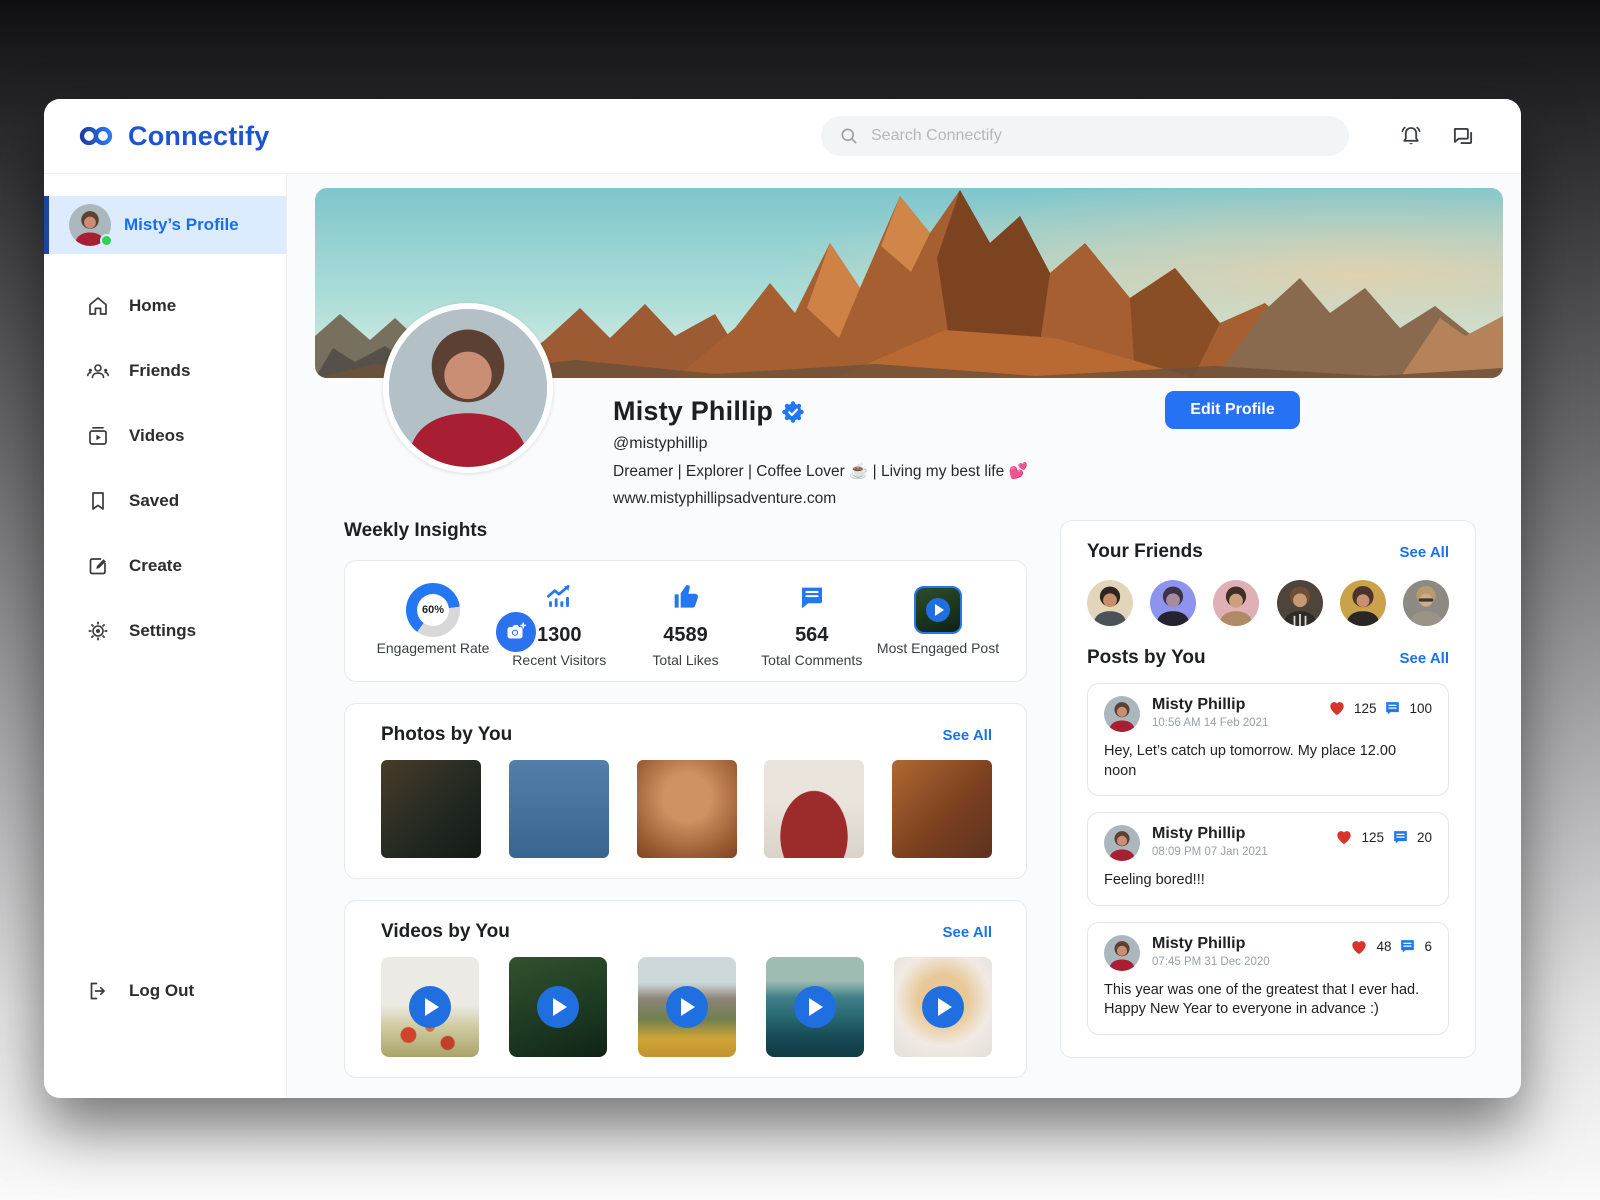 The image size is (1600, 1200). What do you see at coordinates (1428, 947) in the screenshot?
I see `comments-count: 6` at bounding box center [1428, 947].